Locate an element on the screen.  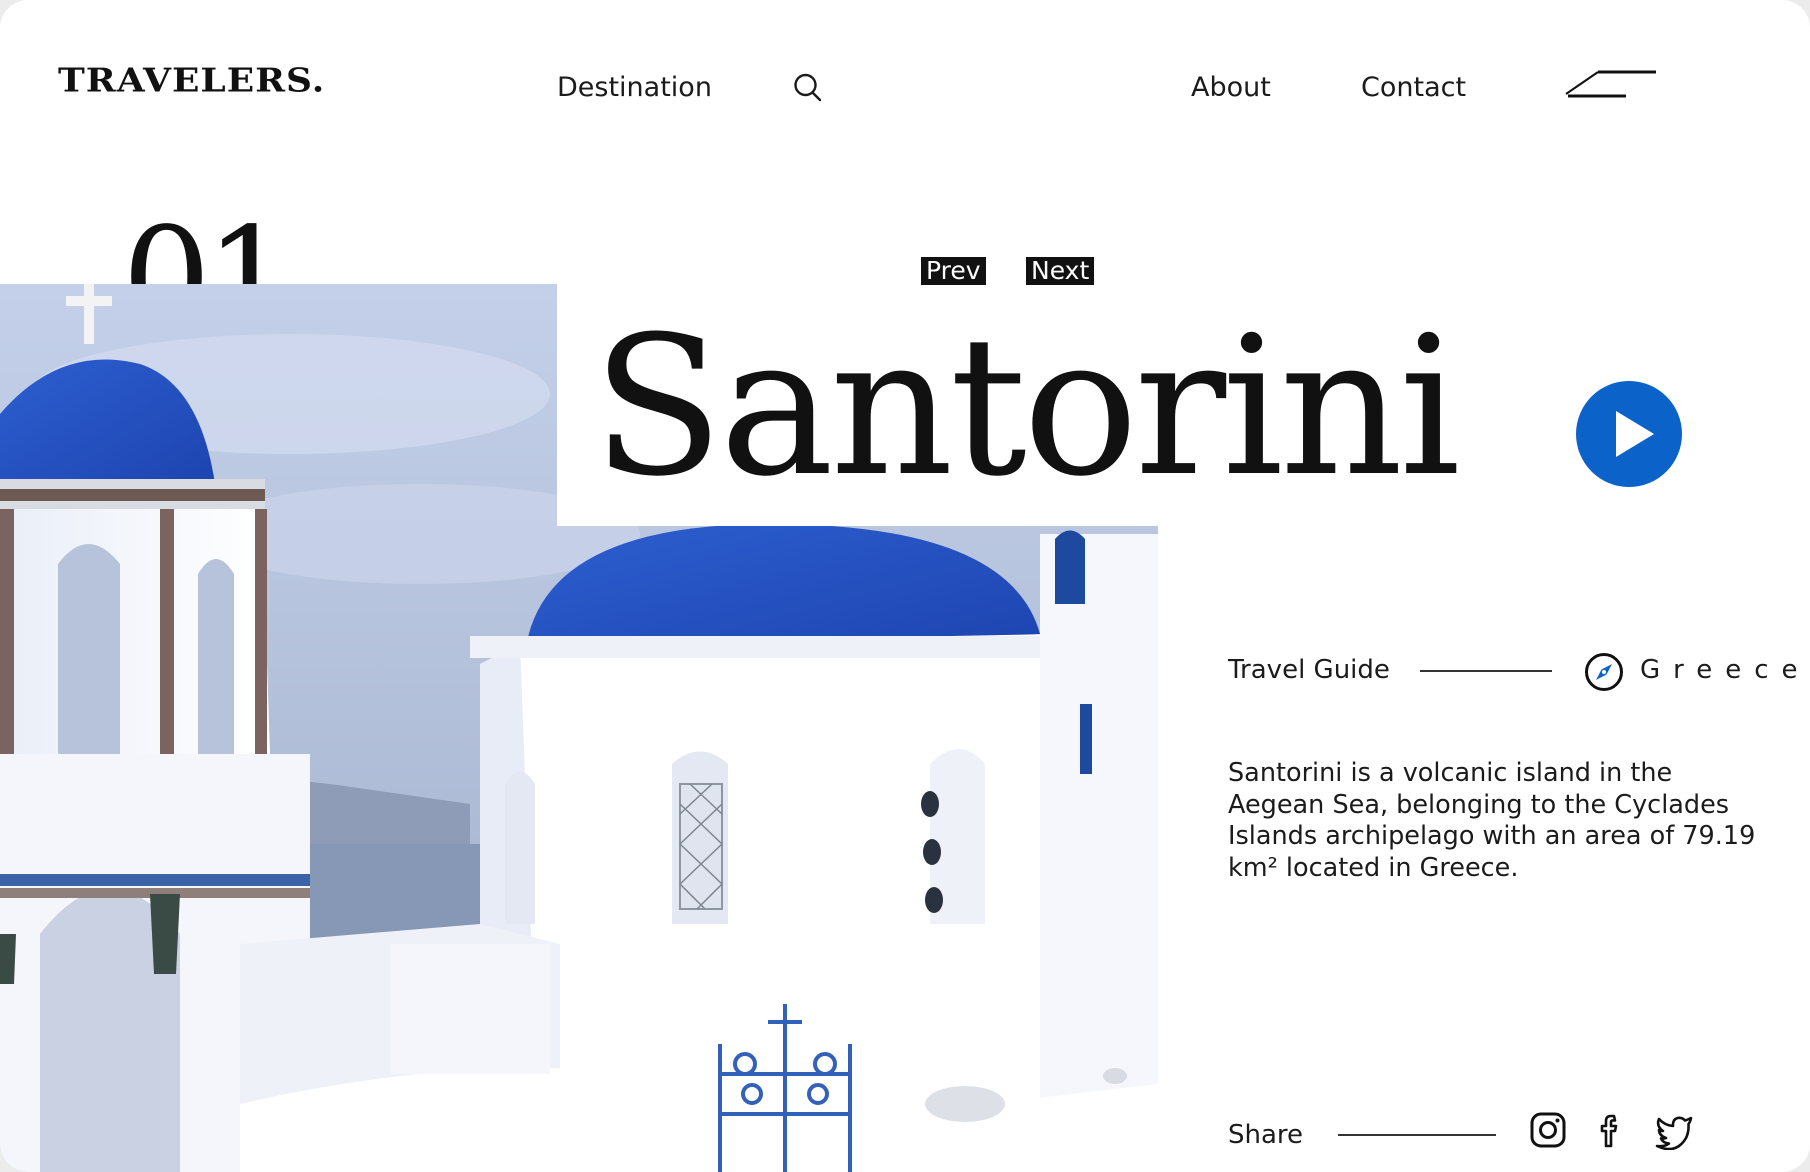
nav-destination: Destination is located at coordinates (634, 87).